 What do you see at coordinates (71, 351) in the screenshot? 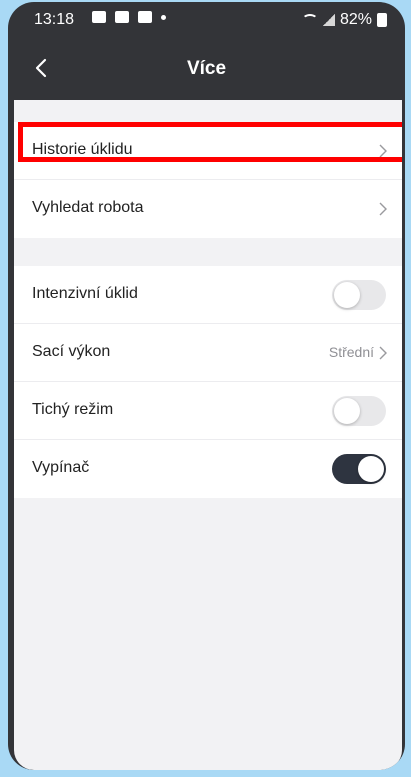
I see `suction-power-label: Sací výkon` at bounding box center [71, 351].